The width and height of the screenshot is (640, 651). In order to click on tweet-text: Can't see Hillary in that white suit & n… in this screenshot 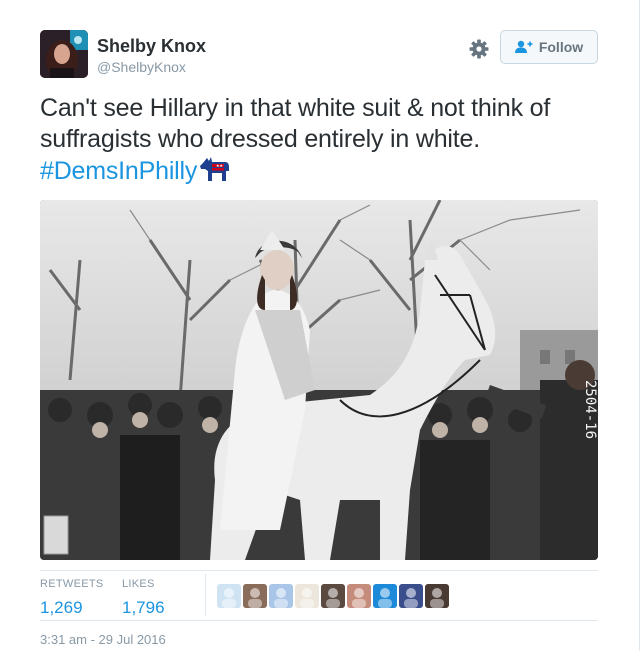, I will do `click(320, 142)`.